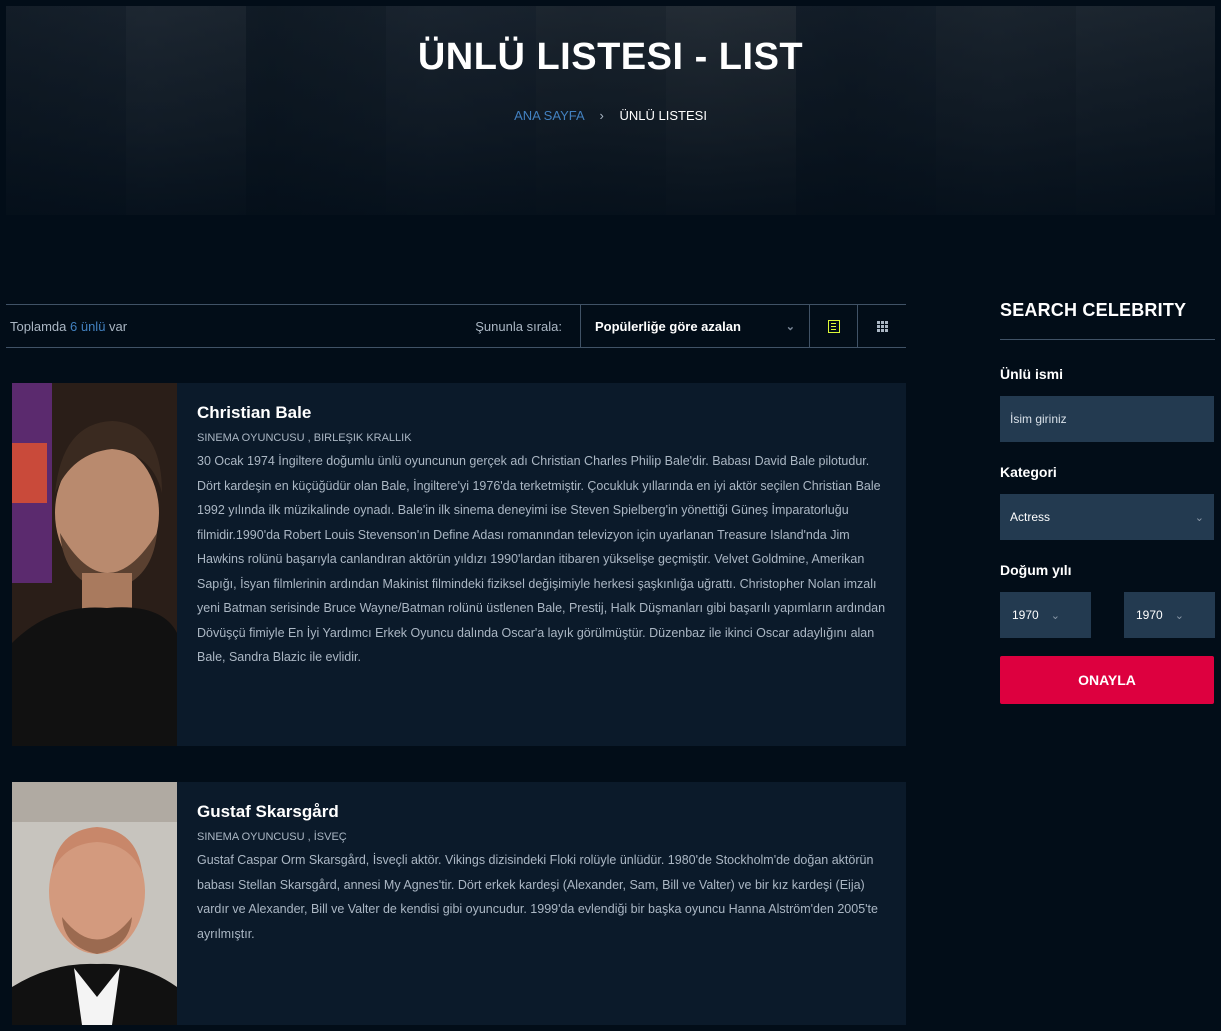  Describe the element at coordinates (1169, 615) in the screenshot. I see `year-to-select: 1970 ⌄` at that location.